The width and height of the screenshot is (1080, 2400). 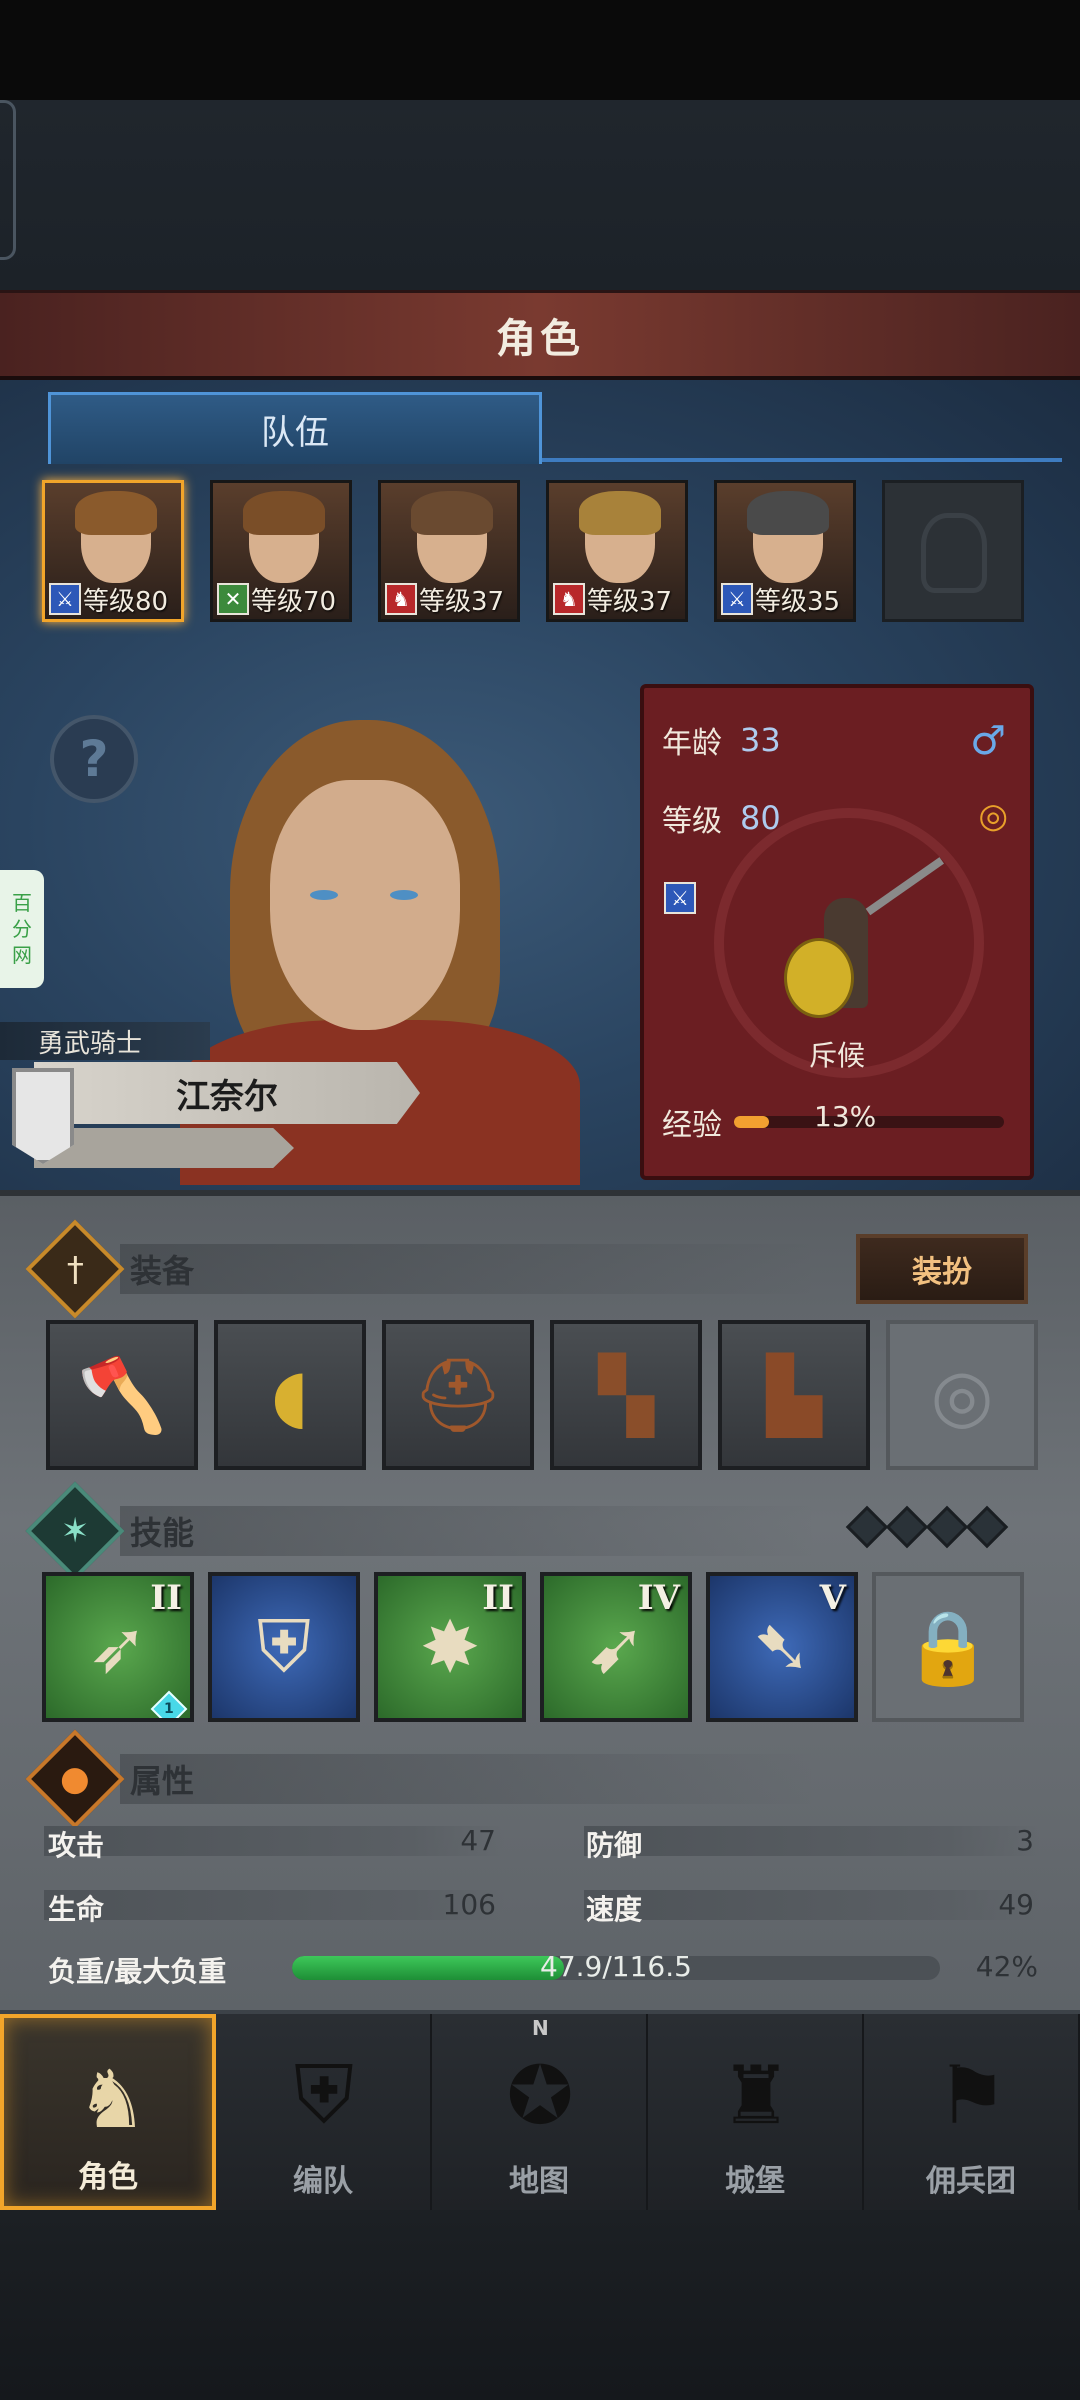 What do you see at coordinates (169, 1709) in the screenshot?
I see `gem-count: 1` at bounding box center [169, 1709].